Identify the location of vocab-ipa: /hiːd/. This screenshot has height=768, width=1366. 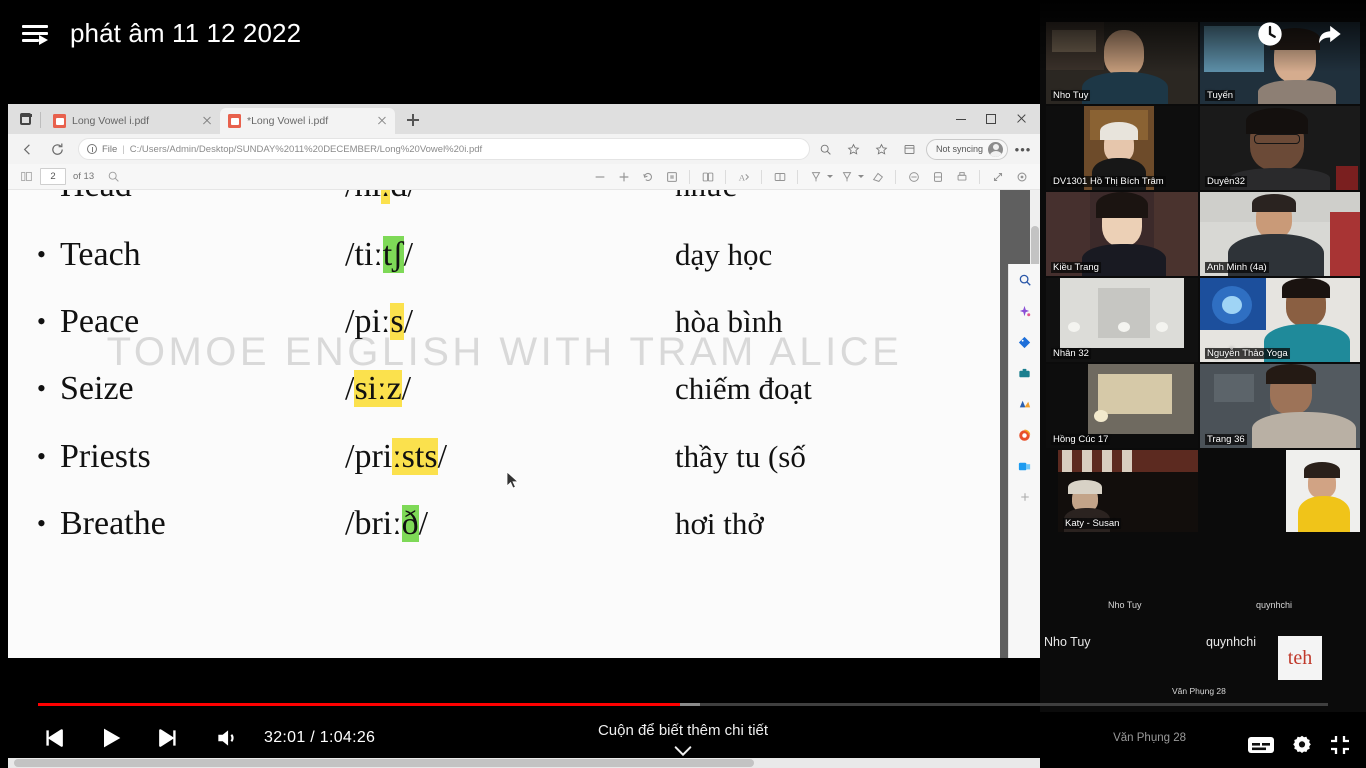
(510, 197).